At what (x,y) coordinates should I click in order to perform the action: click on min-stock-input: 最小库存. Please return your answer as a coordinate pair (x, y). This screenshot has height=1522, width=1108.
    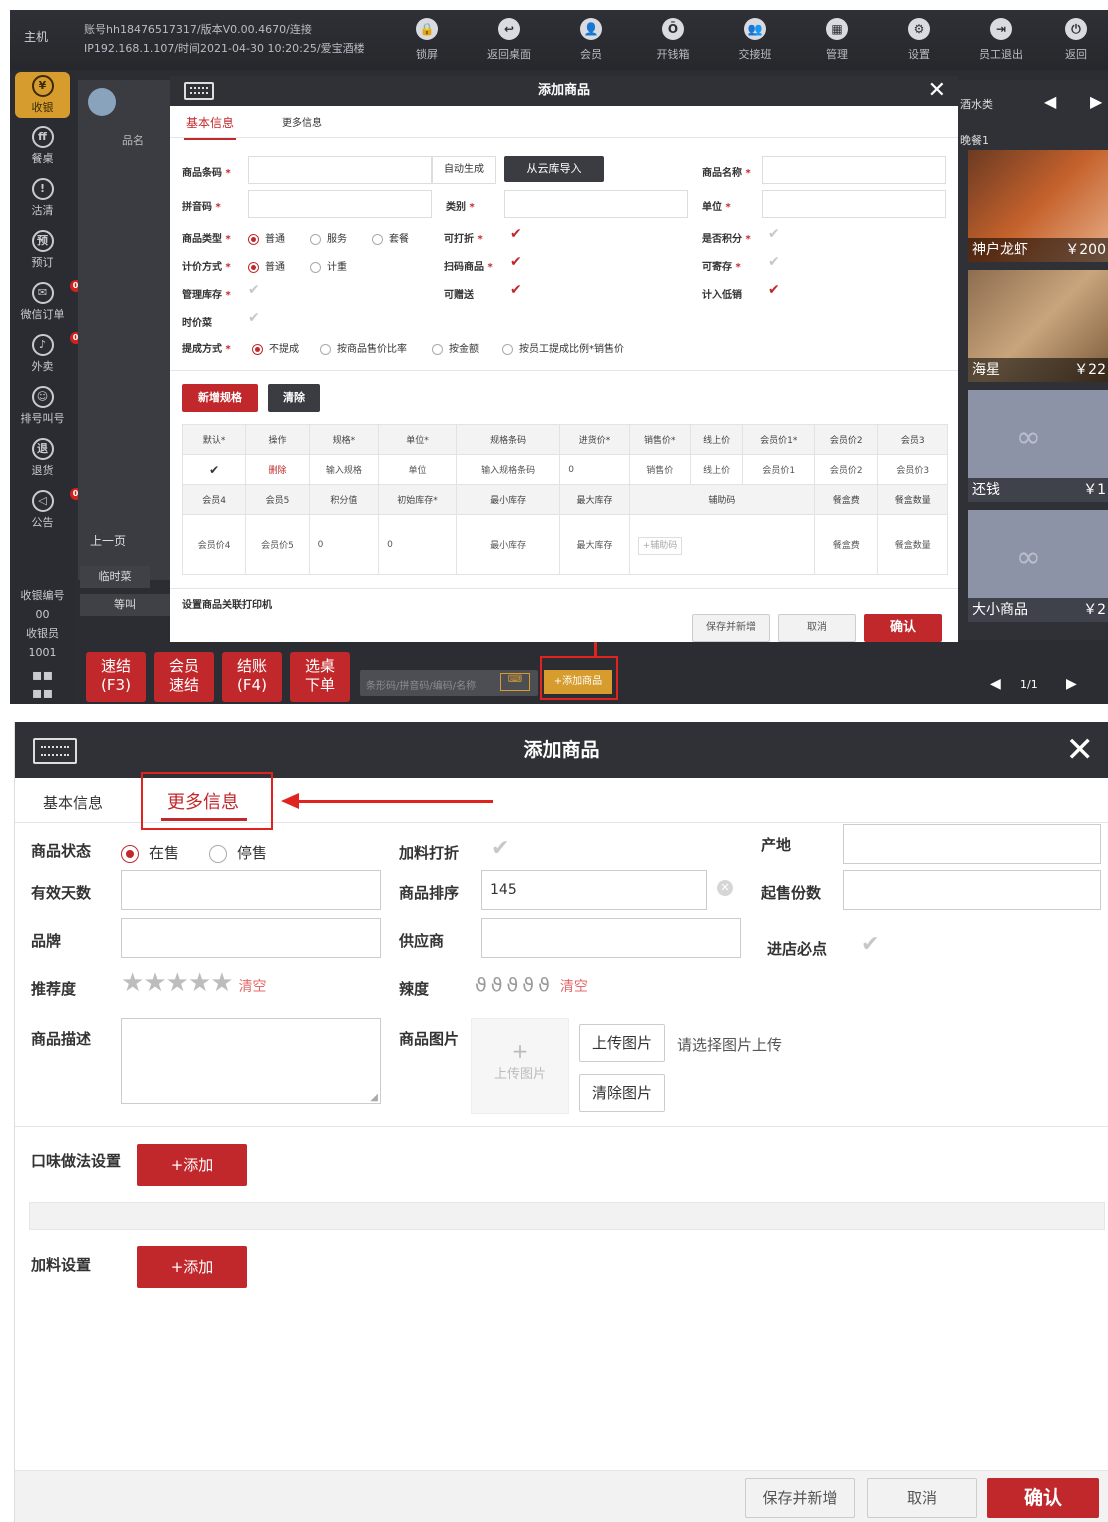
    Looking at the image, I should click on (508, 544).